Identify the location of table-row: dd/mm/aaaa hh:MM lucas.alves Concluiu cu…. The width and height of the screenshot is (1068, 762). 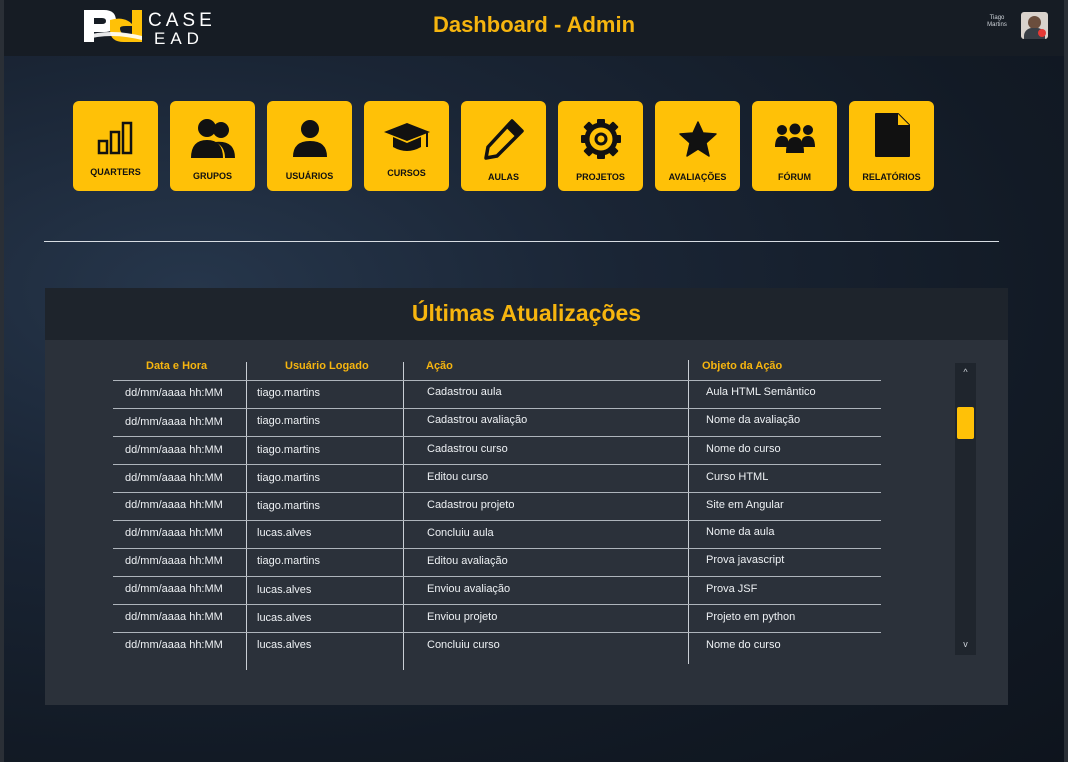
(497, 627).